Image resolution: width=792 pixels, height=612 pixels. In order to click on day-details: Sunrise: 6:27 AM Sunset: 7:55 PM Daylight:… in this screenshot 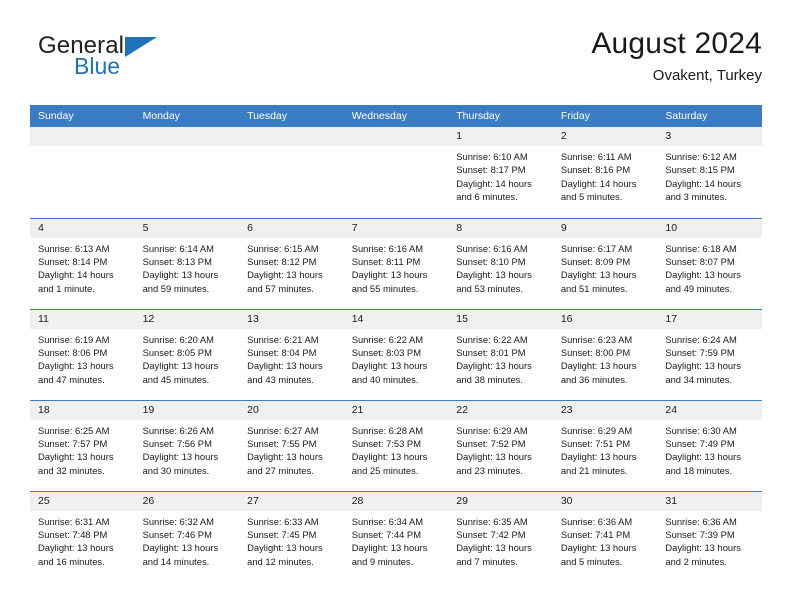, I will do `click(291, 449)`.